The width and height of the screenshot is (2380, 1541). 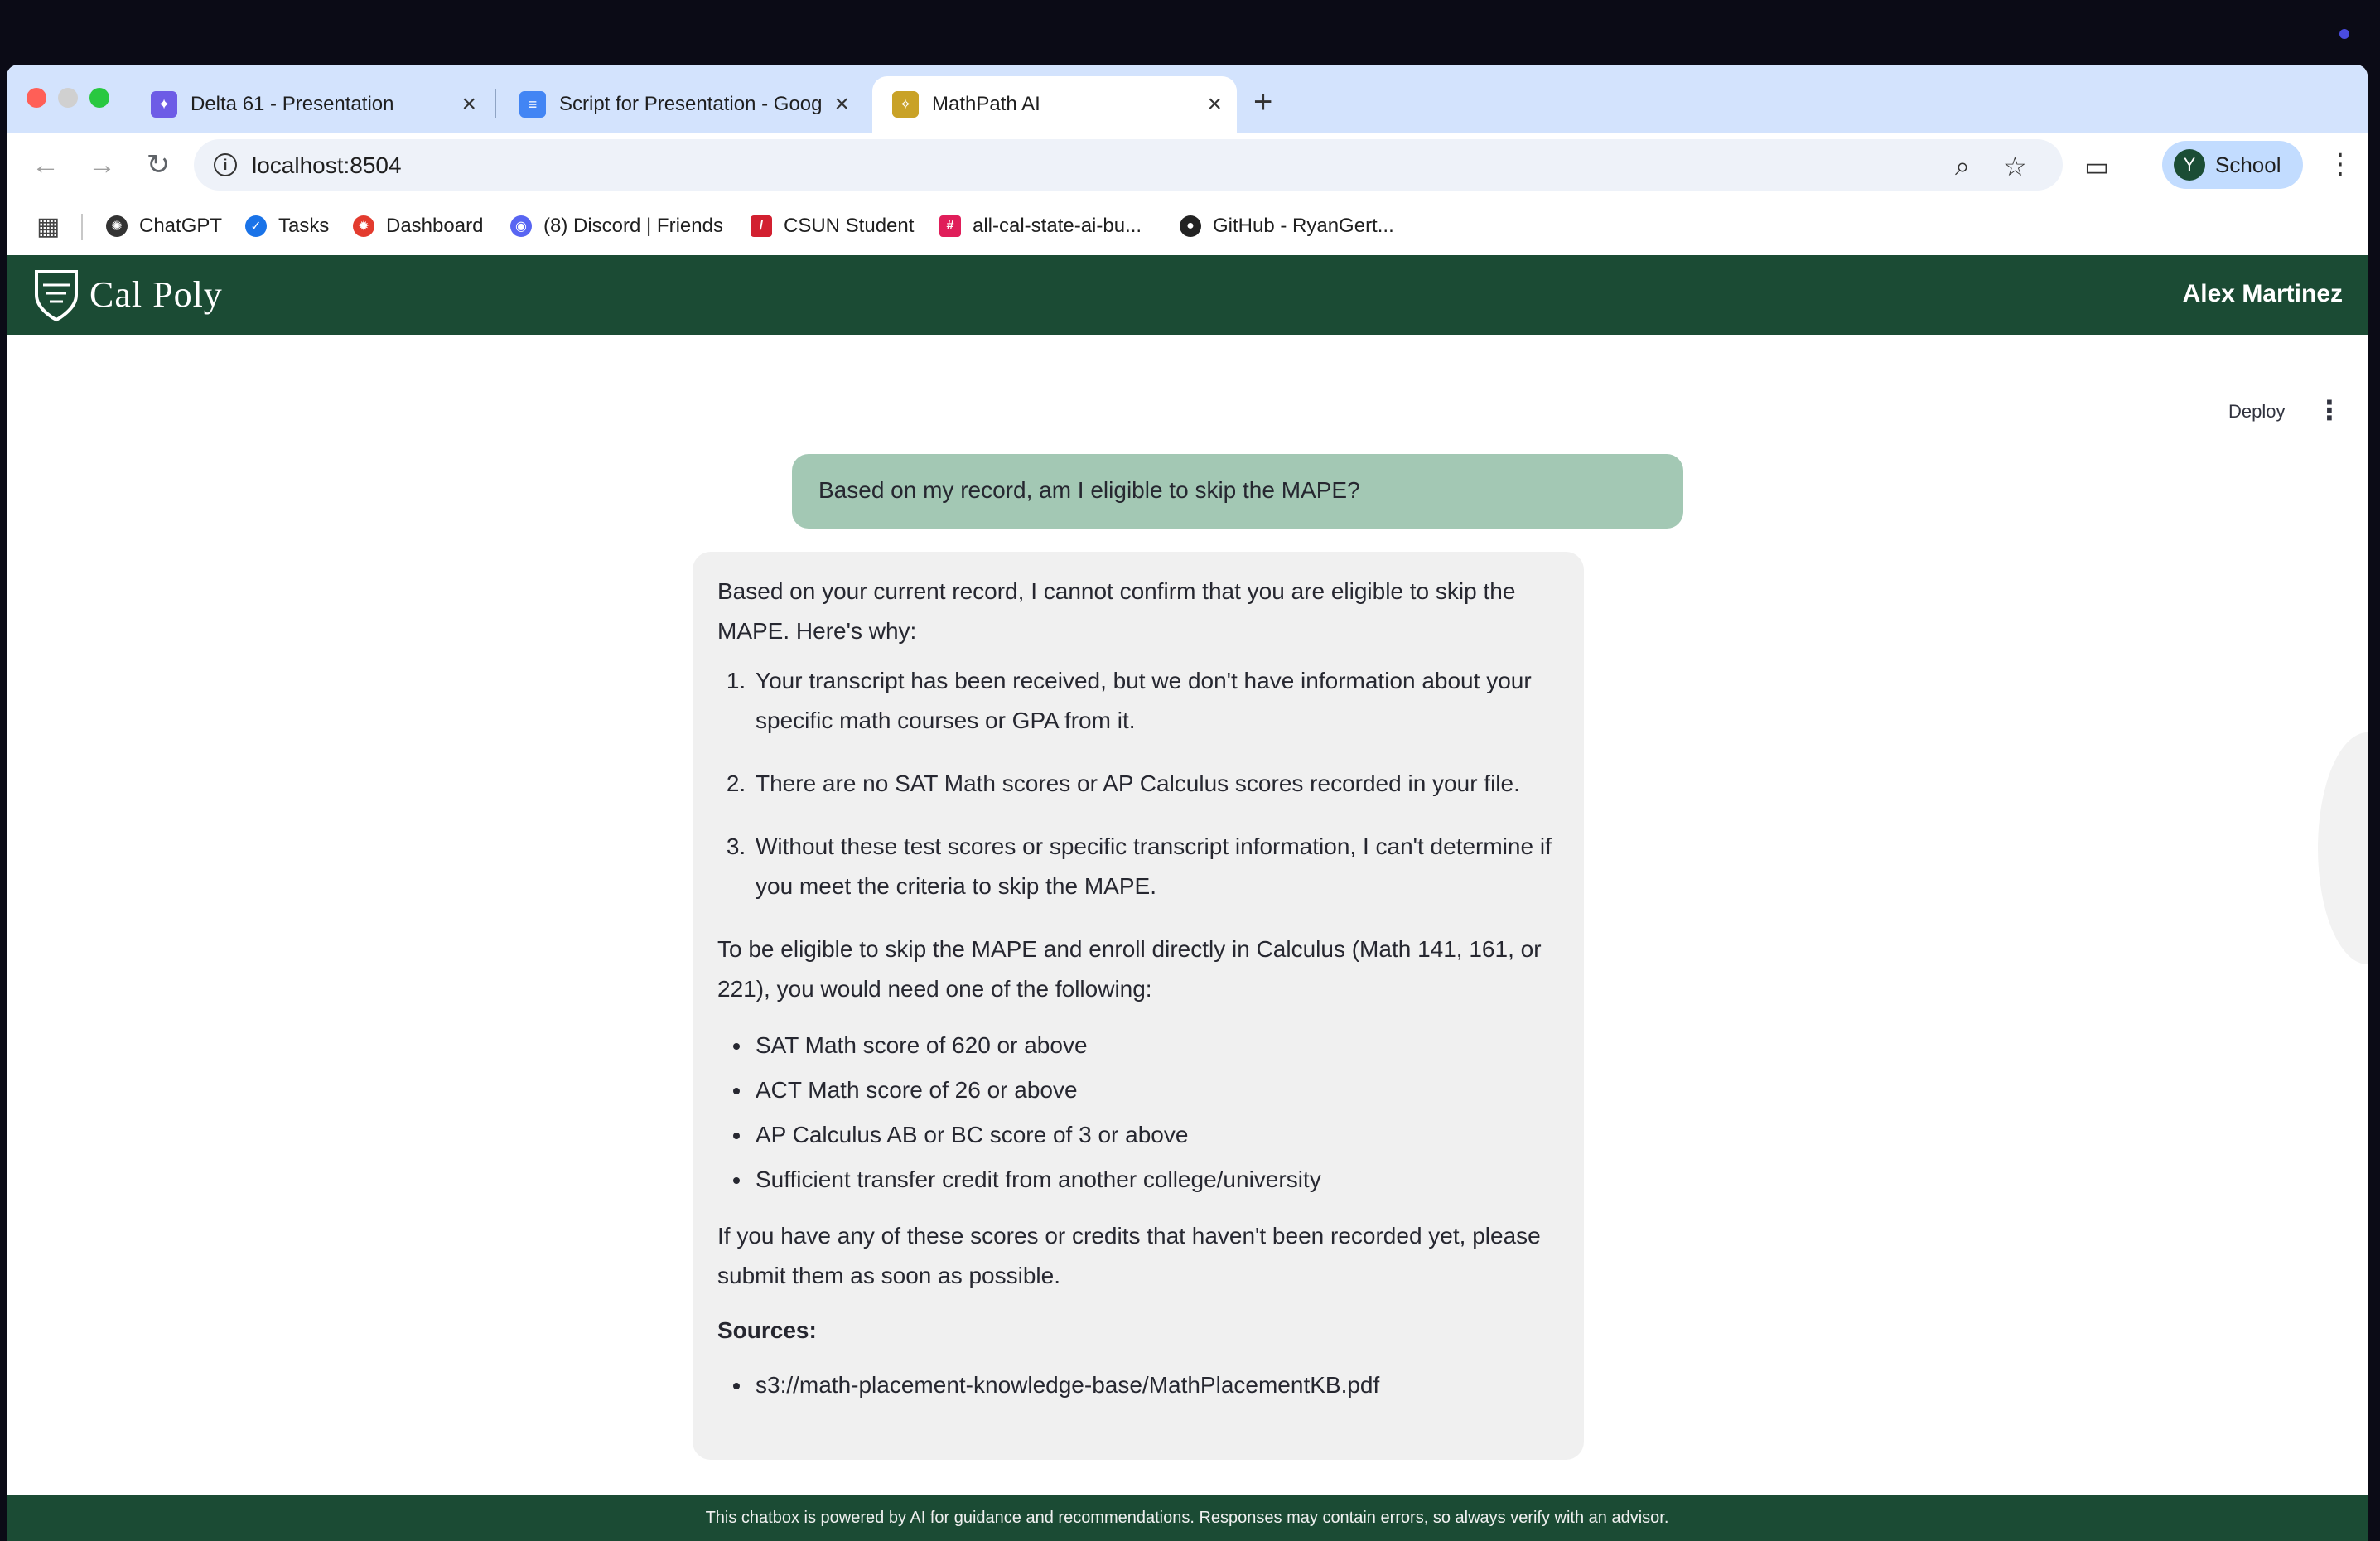 What do you see at coordinates (311, 104) in the screenshot?
I see `tab-delta-presentation: ✦ Delta 61 - Presentation ×` at bounding box center [311, 104].